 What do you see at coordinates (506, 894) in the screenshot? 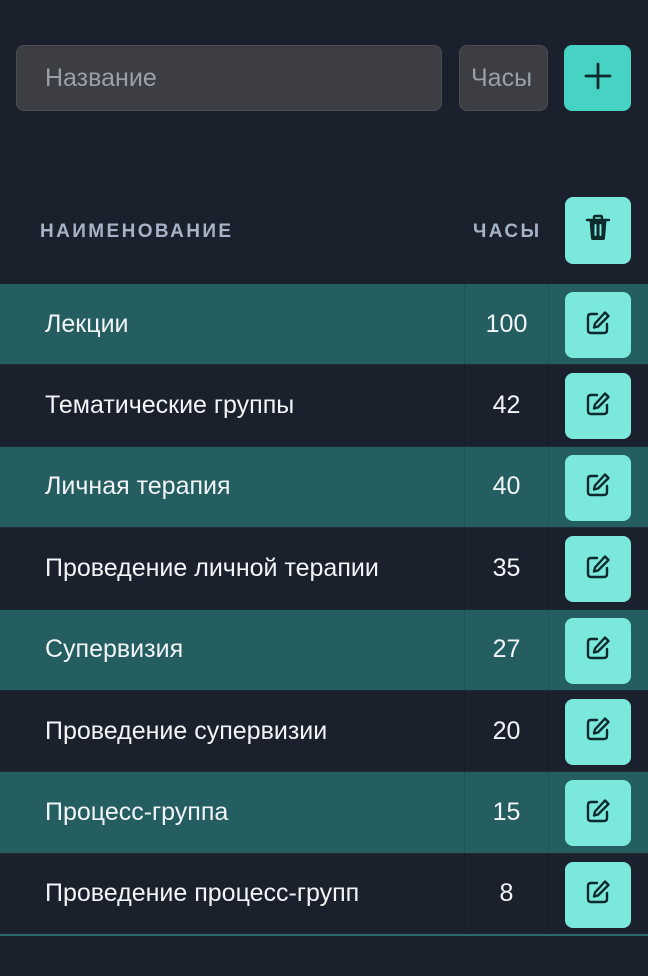
I see `row-hours: 8` at bounding box center [506, 894].